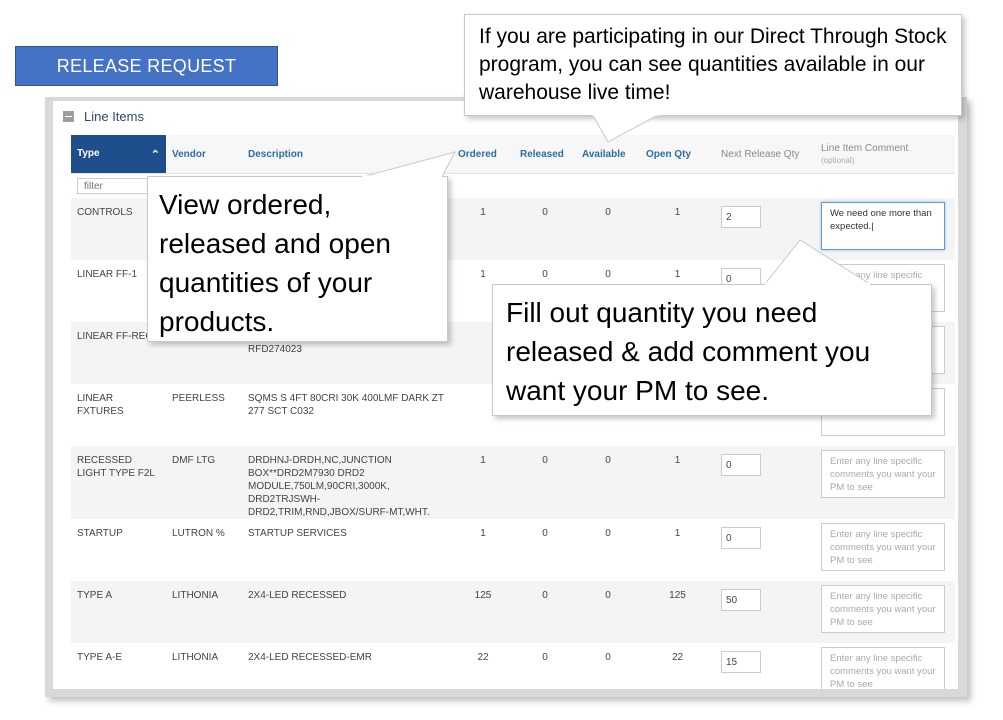  Describe the element at coordinates (626, 128) in the screenshot. I see `callout-top-pointer` at that location.